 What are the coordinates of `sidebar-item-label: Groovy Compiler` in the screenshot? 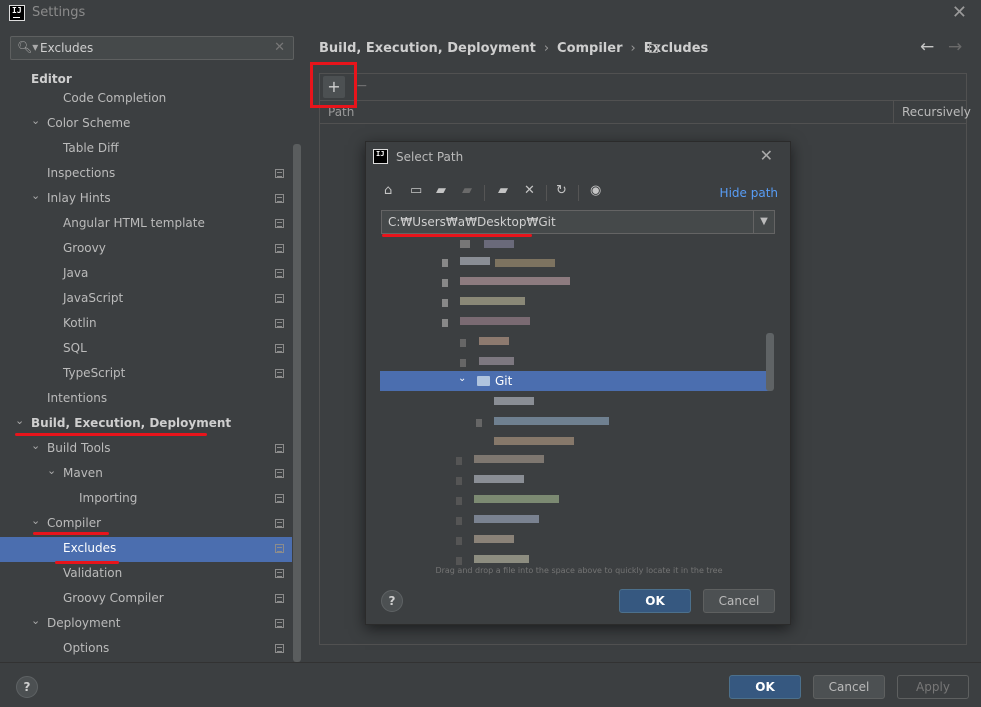 It's located at (113, 598).